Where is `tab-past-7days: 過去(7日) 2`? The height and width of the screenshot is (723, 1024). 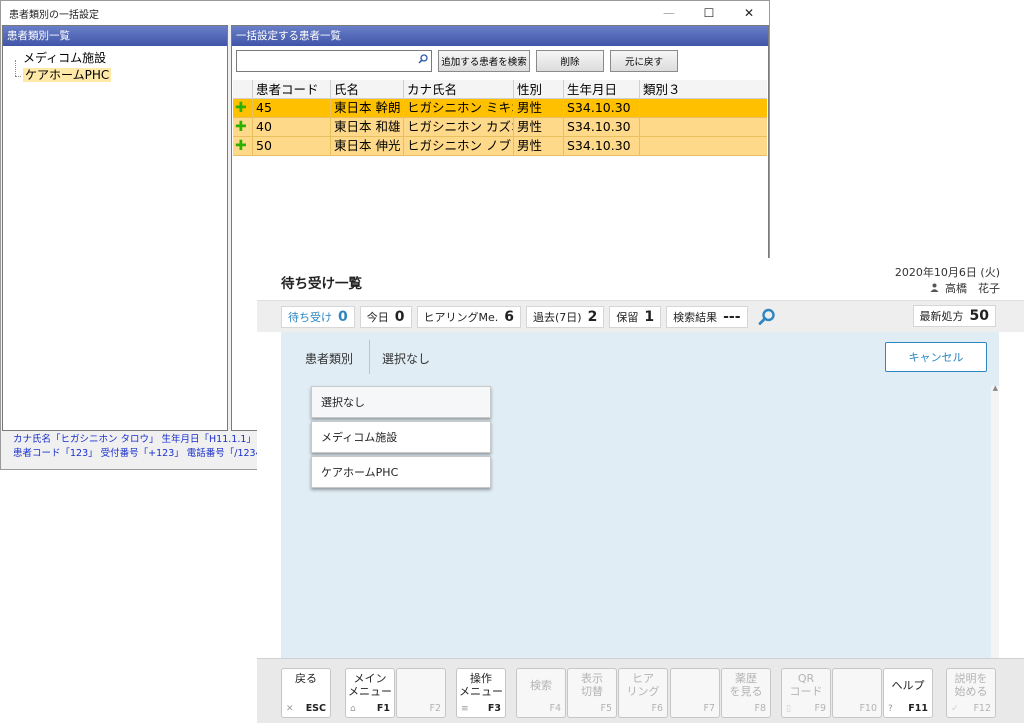
tab-past-7days: 過去(7日) 2 is located at coordinates (565, 316).